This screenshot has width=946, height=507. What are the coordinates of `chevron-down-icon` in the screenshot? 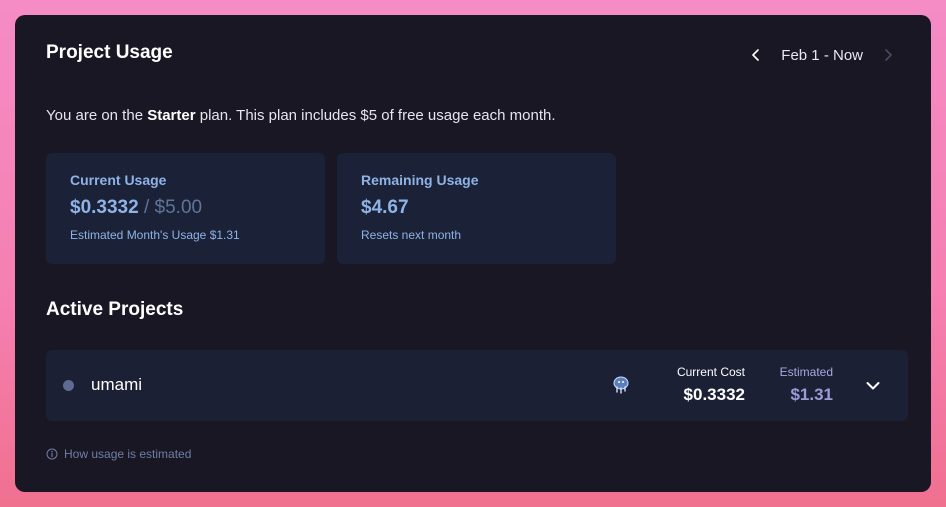 It's located at (873, 386).